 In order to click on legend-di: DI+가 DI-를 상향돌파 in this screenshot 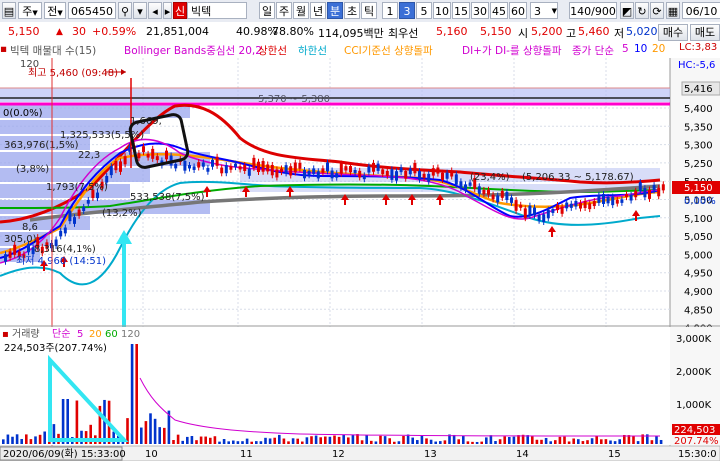, I will do `click(512, 50)`.